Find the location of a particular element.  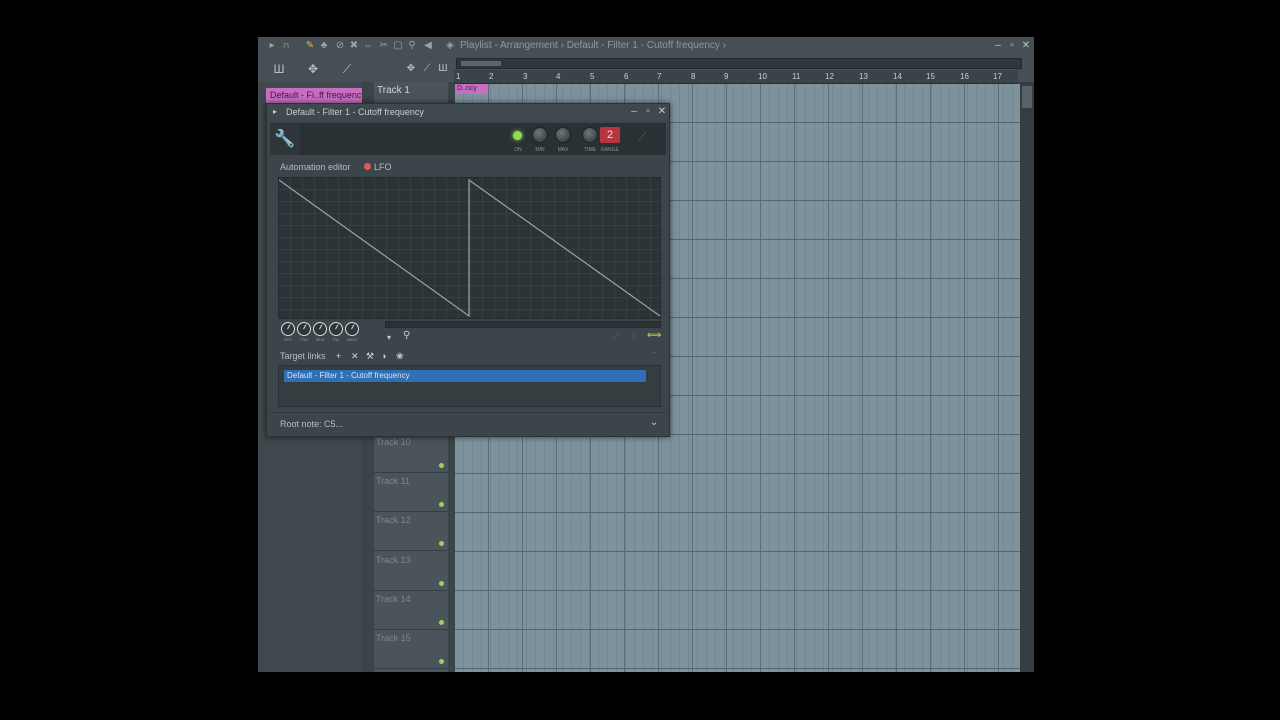

track-header: Track 15 is located at coordinates (411, 650).